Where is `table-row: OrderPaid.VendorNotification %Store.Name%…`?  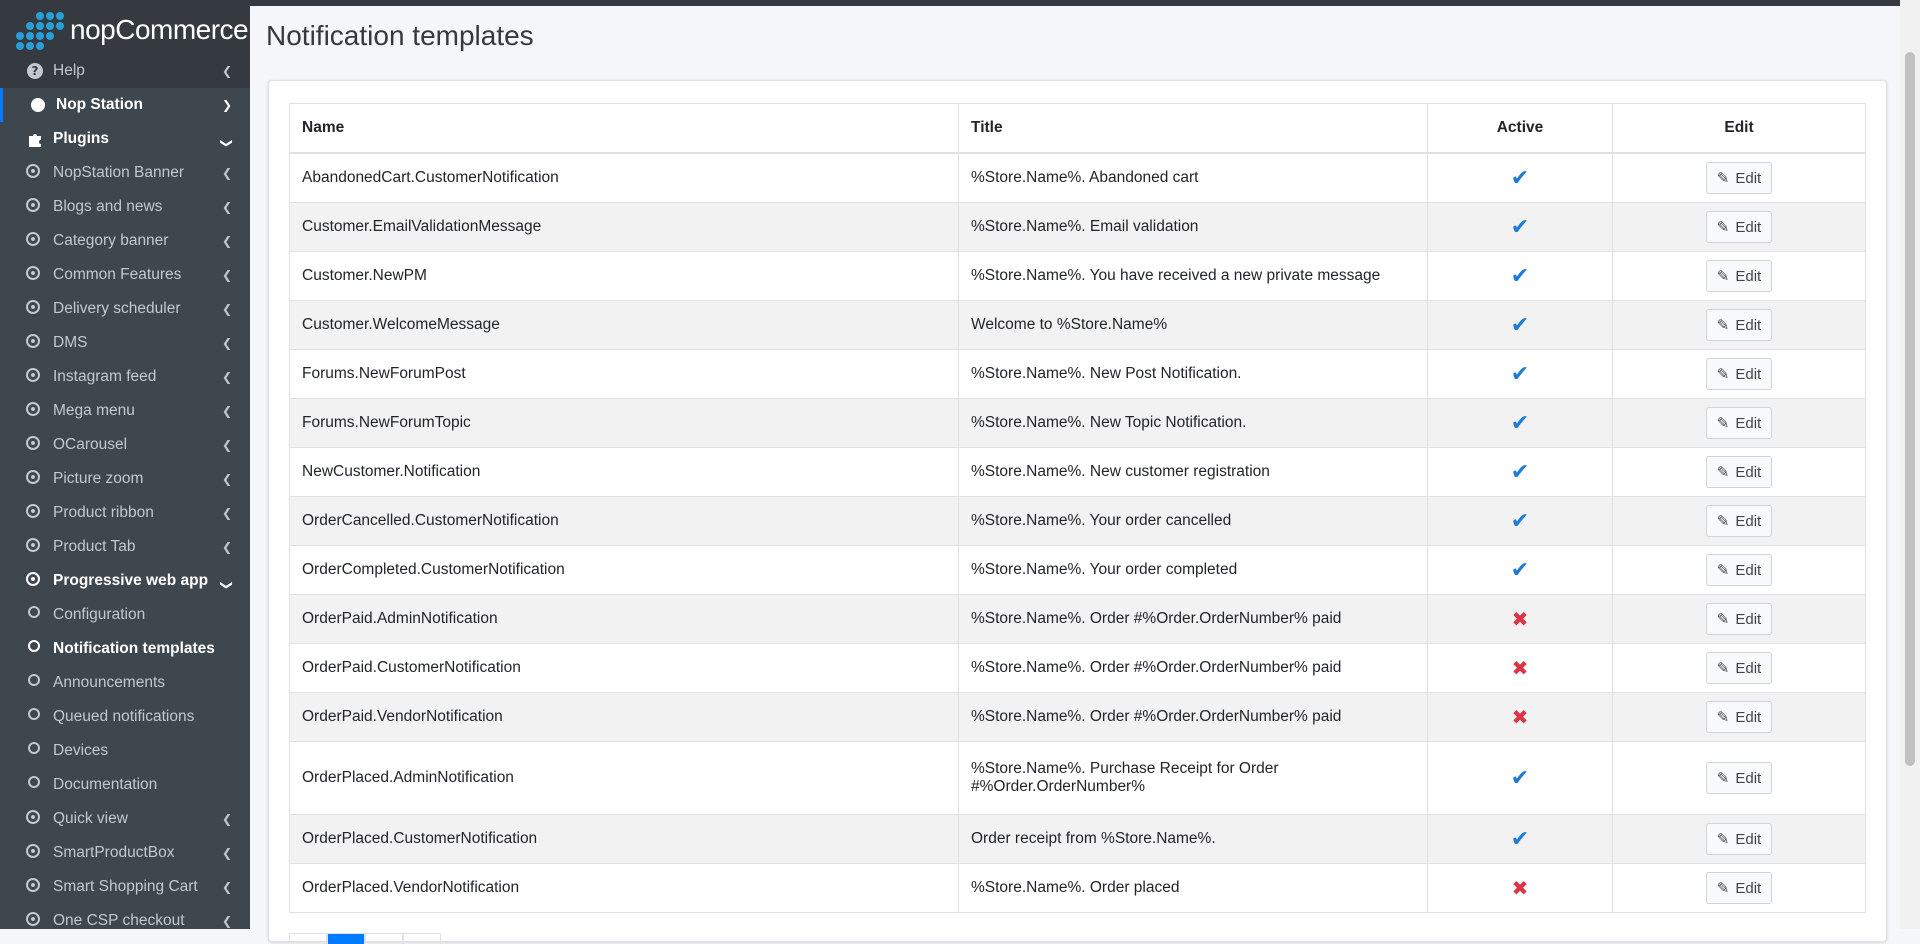
table-row: OrderPaid.VendorNotification %Store.Name%… is located at coordinates (1077, 717).